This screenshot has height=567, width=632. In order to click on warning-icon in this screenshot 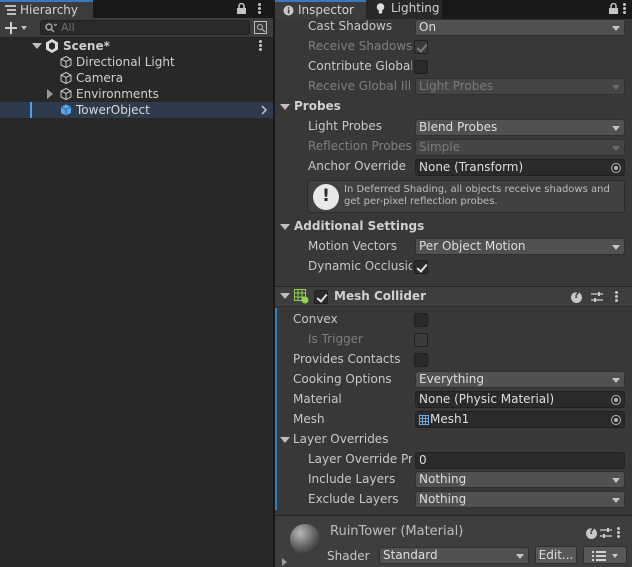, I will do `click(326, 197)`.